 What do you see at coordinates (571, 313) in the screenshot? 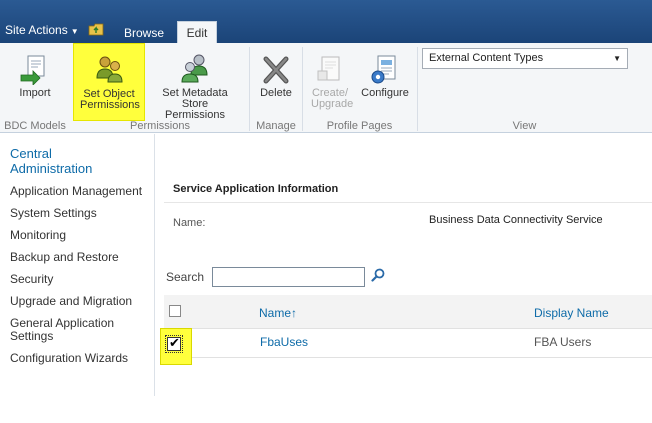
I see `column-header-display-name: Display Name` at bounding box center [571, 313].